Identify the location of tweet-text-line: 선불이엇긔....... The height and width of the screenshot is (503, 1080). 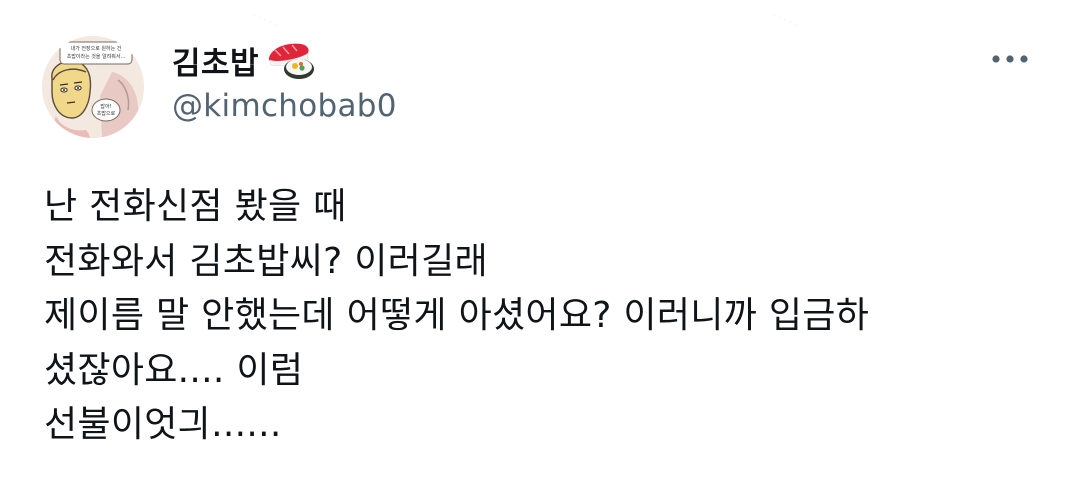
(163, 424).